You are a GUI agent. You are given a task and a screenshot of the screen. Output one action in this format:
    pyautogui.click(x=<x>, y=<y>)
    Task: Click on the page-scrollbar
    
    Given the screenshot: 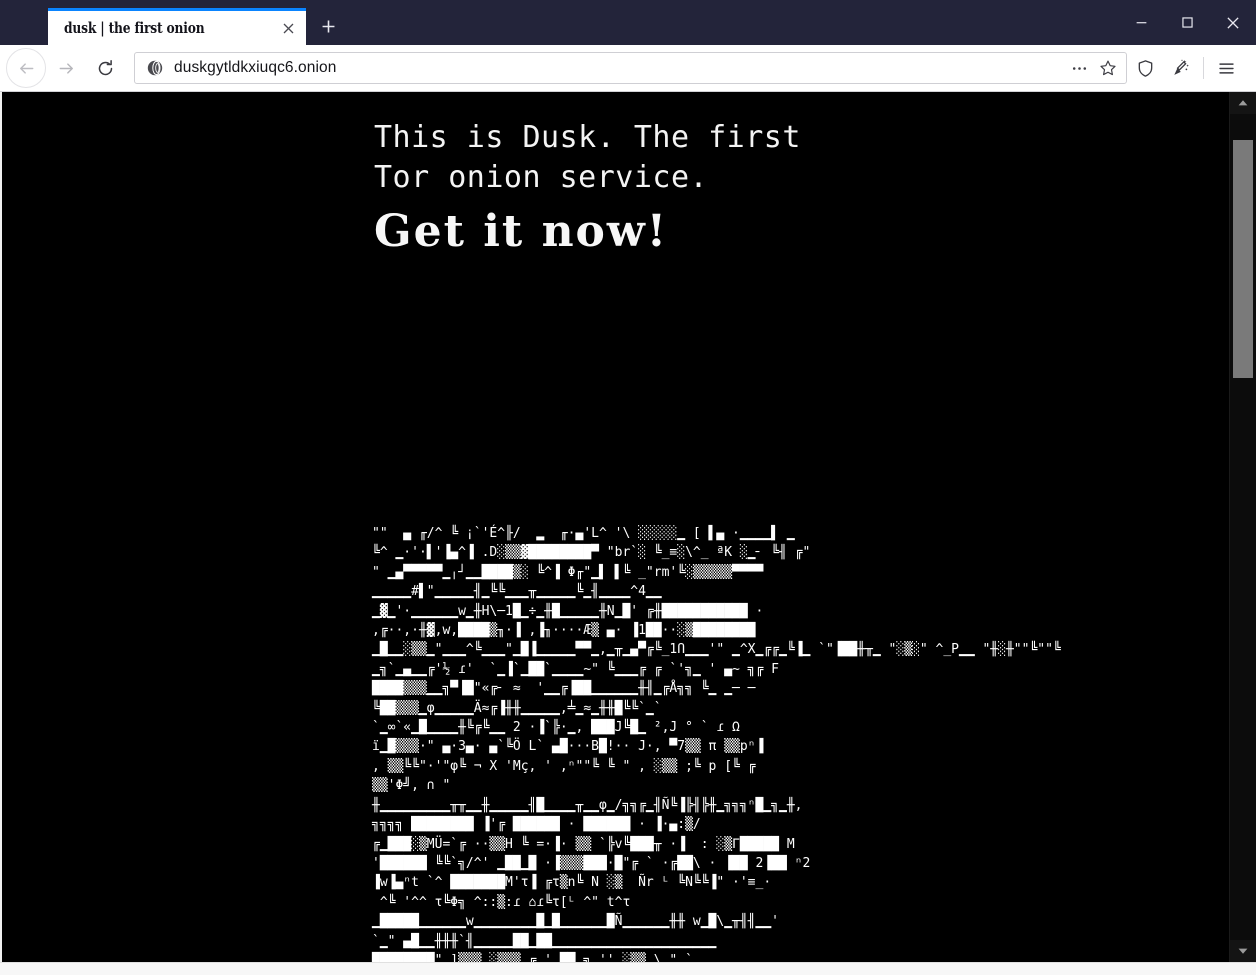 What is the action you would take?
    pyautogui.click(x=1242, y=527)
    